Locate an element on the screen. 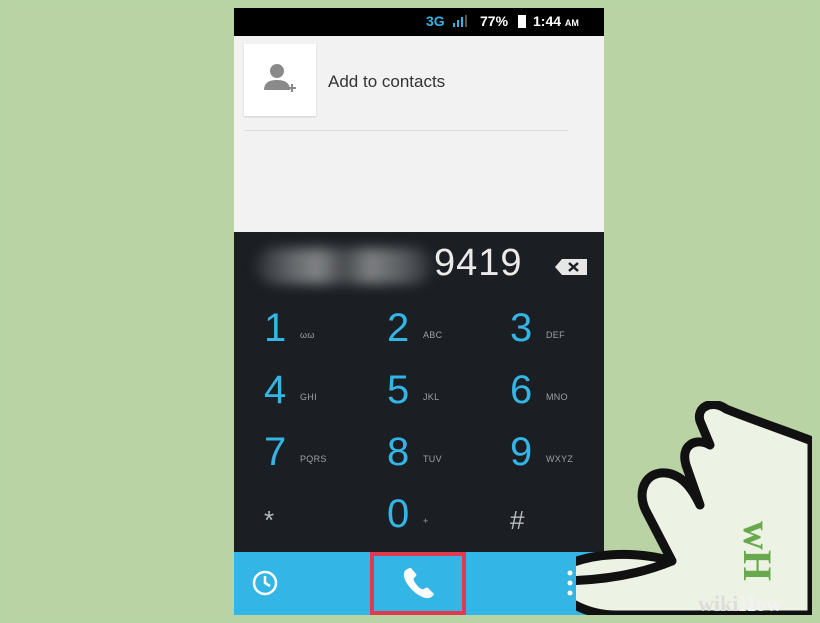 This screenshot has height=623, width=820. backspace-icon is located at coordinates (571, 267).